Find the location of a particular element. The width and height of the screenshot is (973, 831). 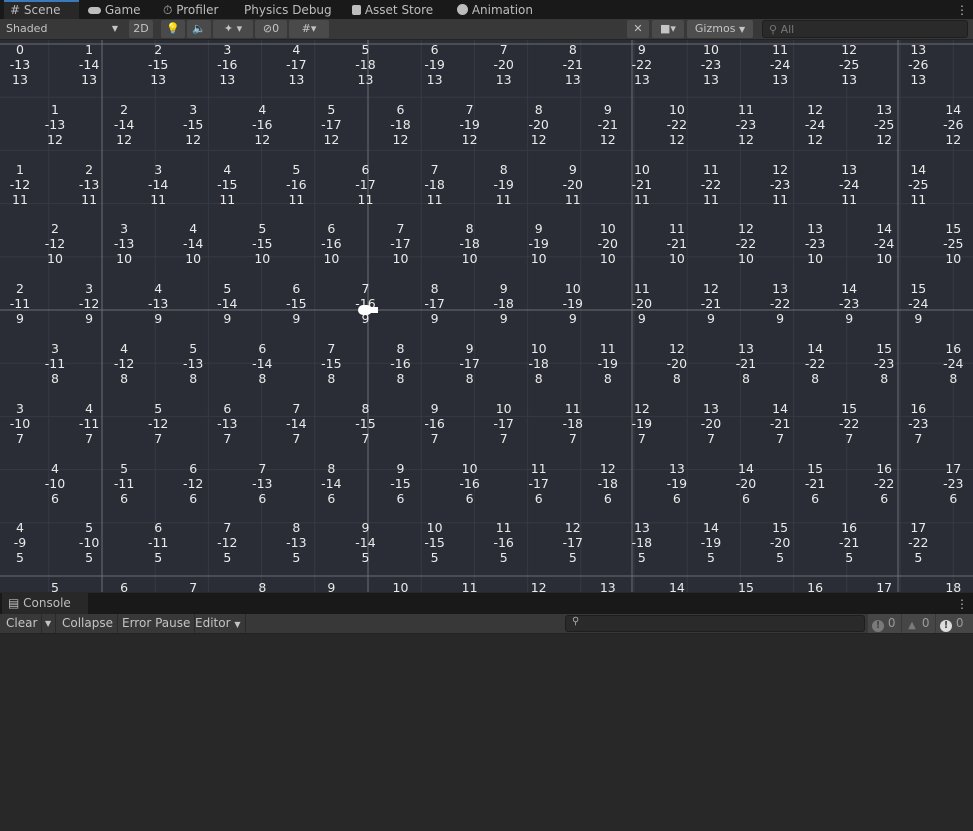

tab-animation: Animation is located at coordinates (495, 9).